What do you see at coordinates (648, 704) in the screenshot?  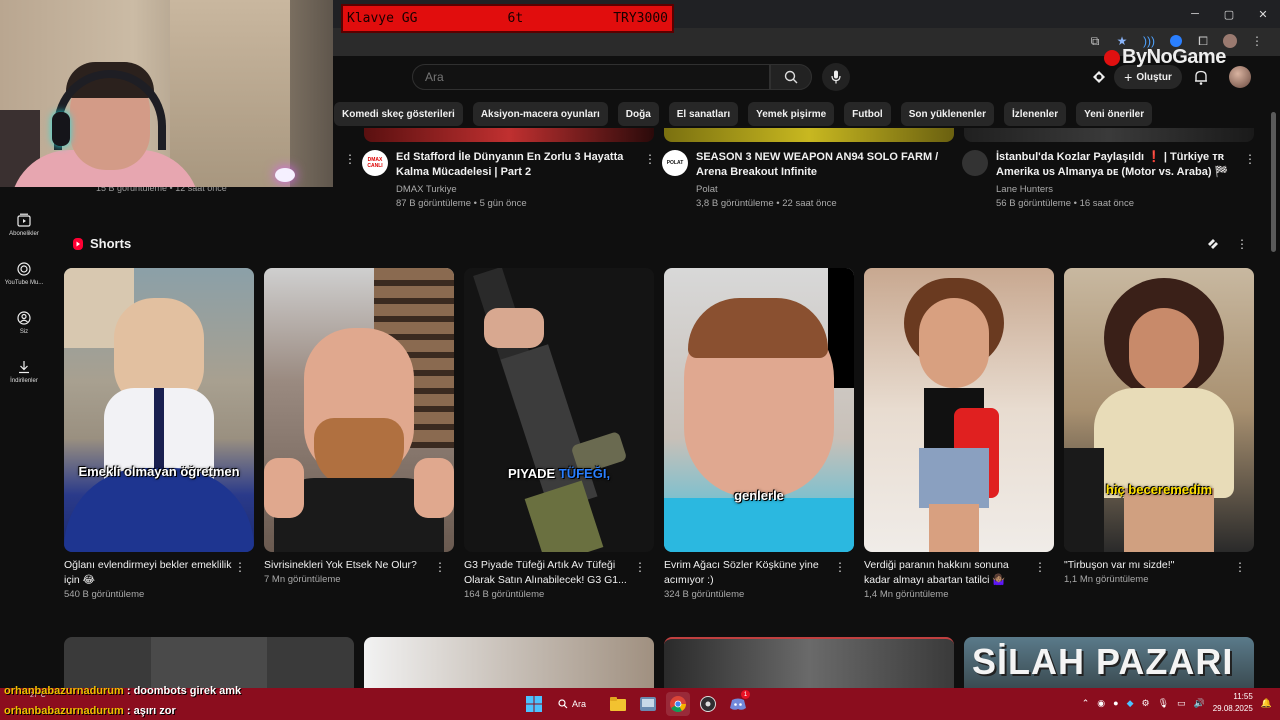 I see `app-icon` at bounding box center [648, 704].